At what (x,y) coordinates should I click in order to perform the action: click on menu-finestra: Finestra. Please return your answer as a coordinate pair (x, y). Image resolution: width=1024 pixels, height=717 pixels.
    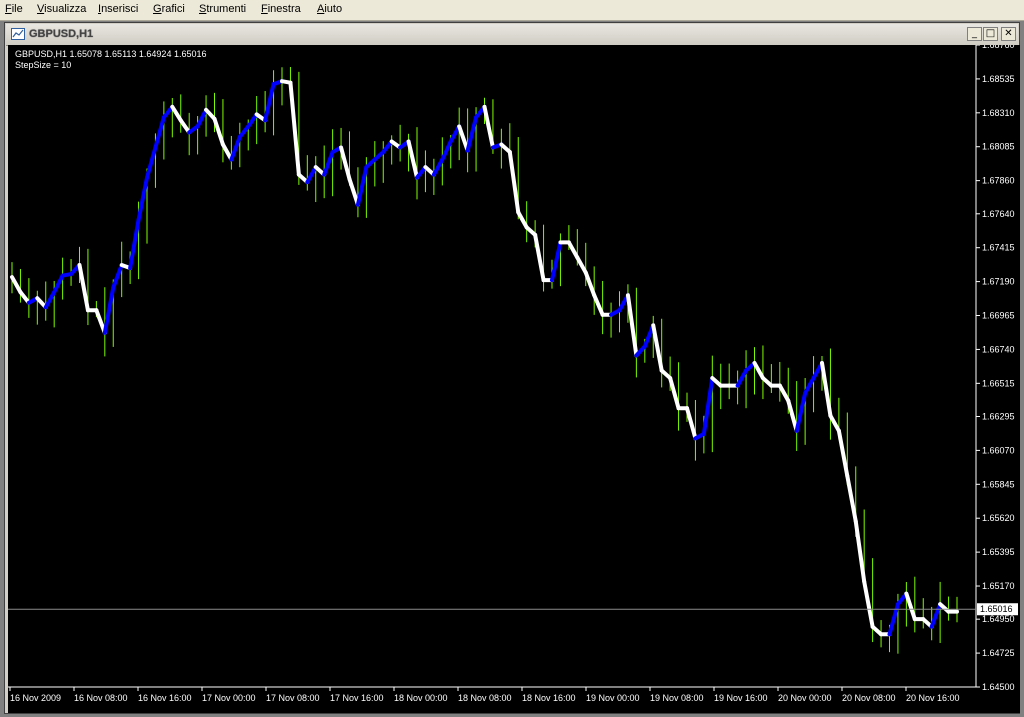
    Looking at the image, I should click on (281, 9).